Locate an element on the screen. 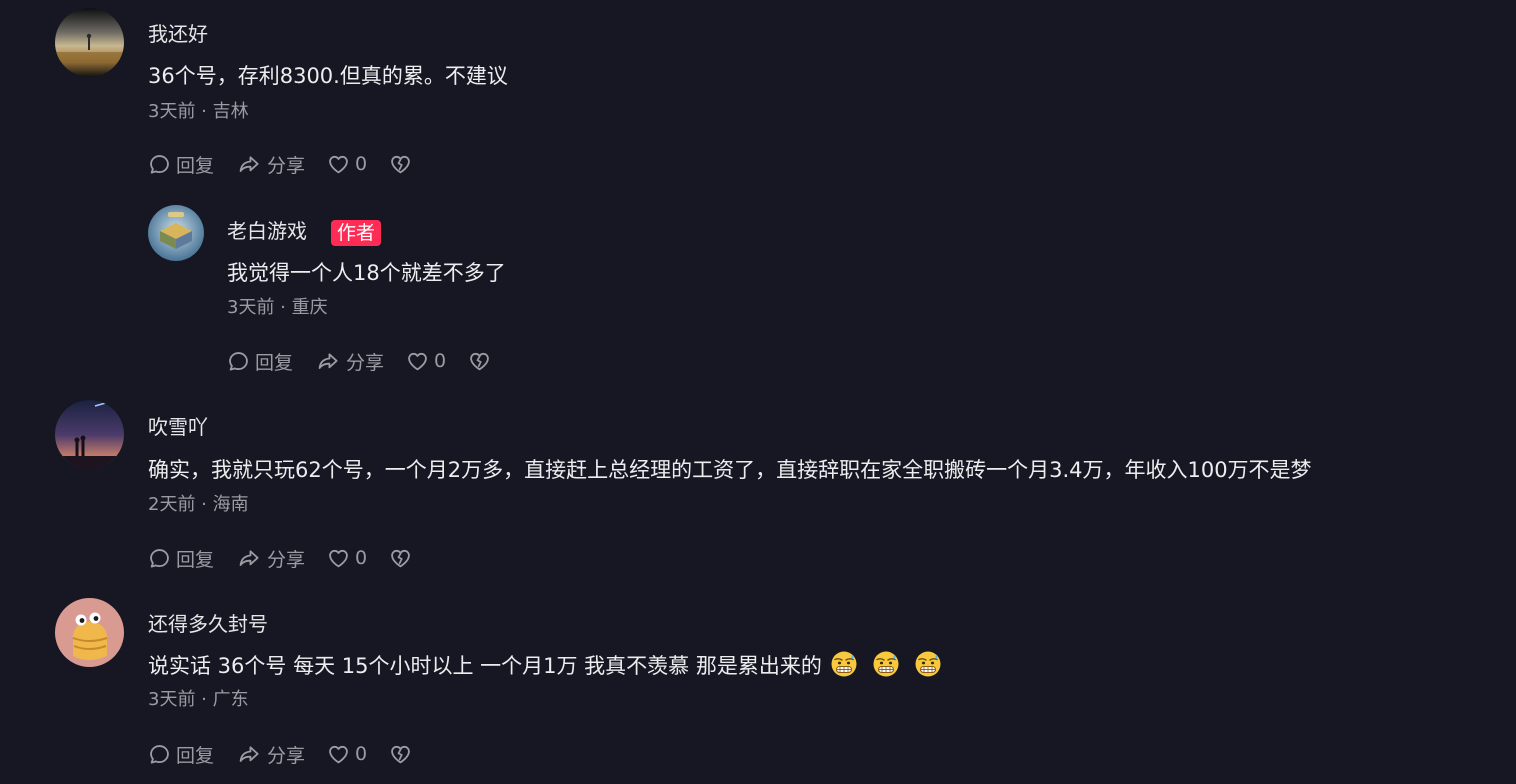 The image size is (1516, 784). comment-text-body: 说实话 36个号 每天 15个小时以上 一个月1万 我真不羡慕 那是累出来的 is located at coordinates (485, 666).